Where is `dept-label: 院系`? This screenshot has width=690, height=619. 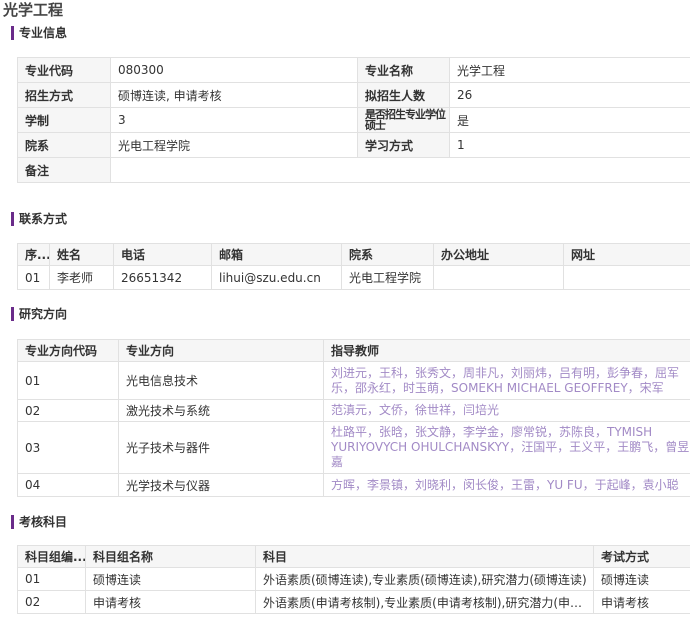 dept-label: 院系 is located at coordinates (64, 145).